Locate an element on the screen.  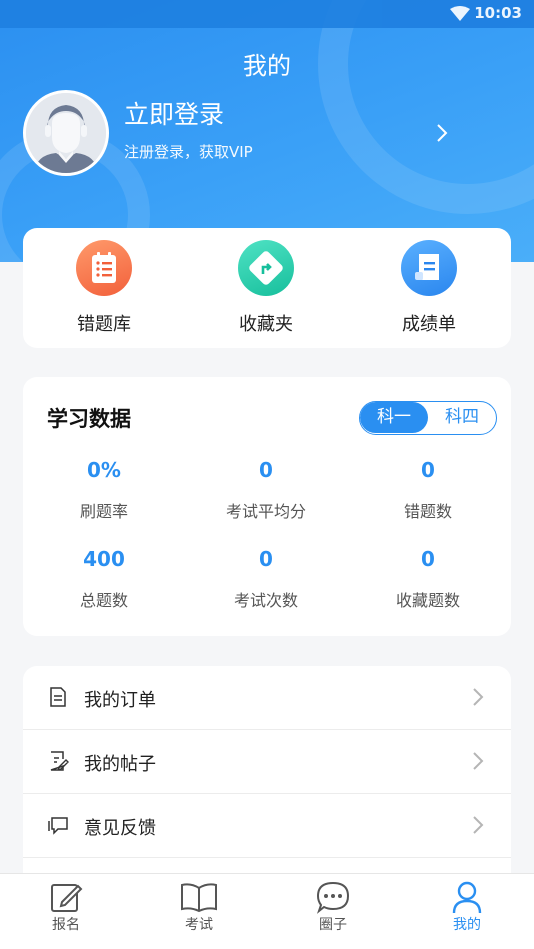
stat-value: 0% is located at coordinates (104, 470).